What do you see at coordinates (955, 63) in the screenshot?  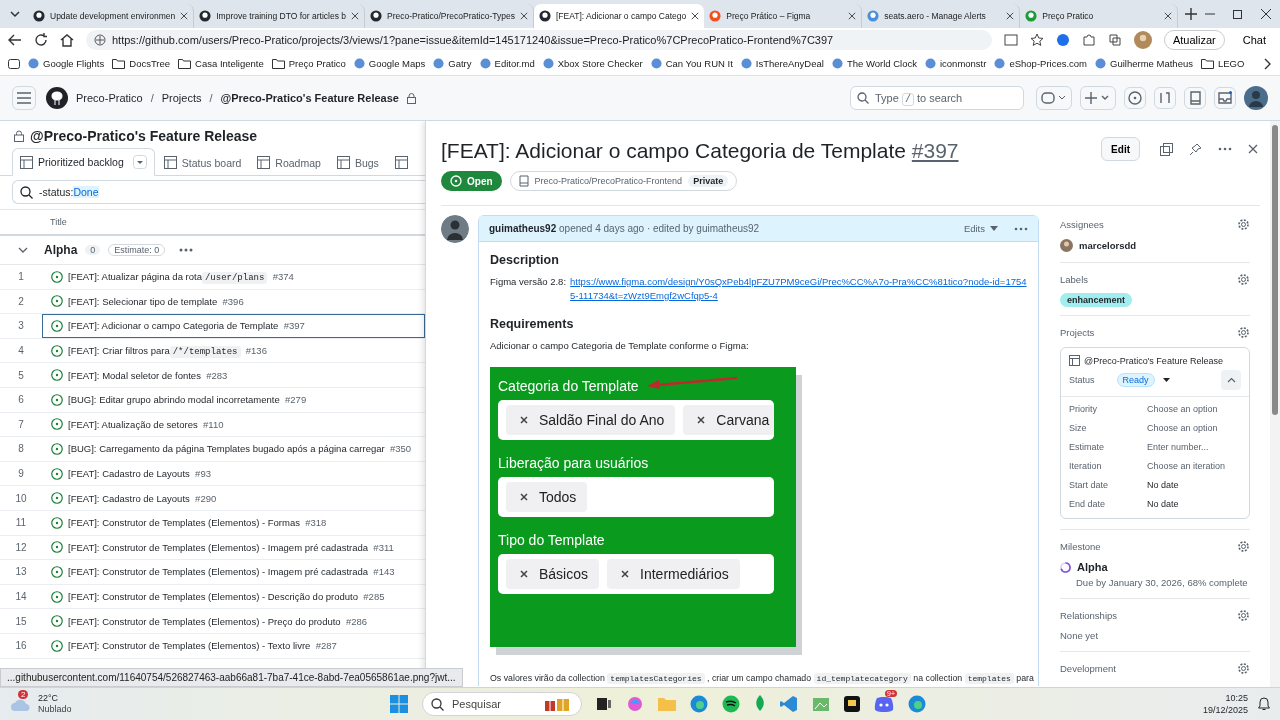 I see `bookmark: iconmonstr` at bounding box center [955, 63].